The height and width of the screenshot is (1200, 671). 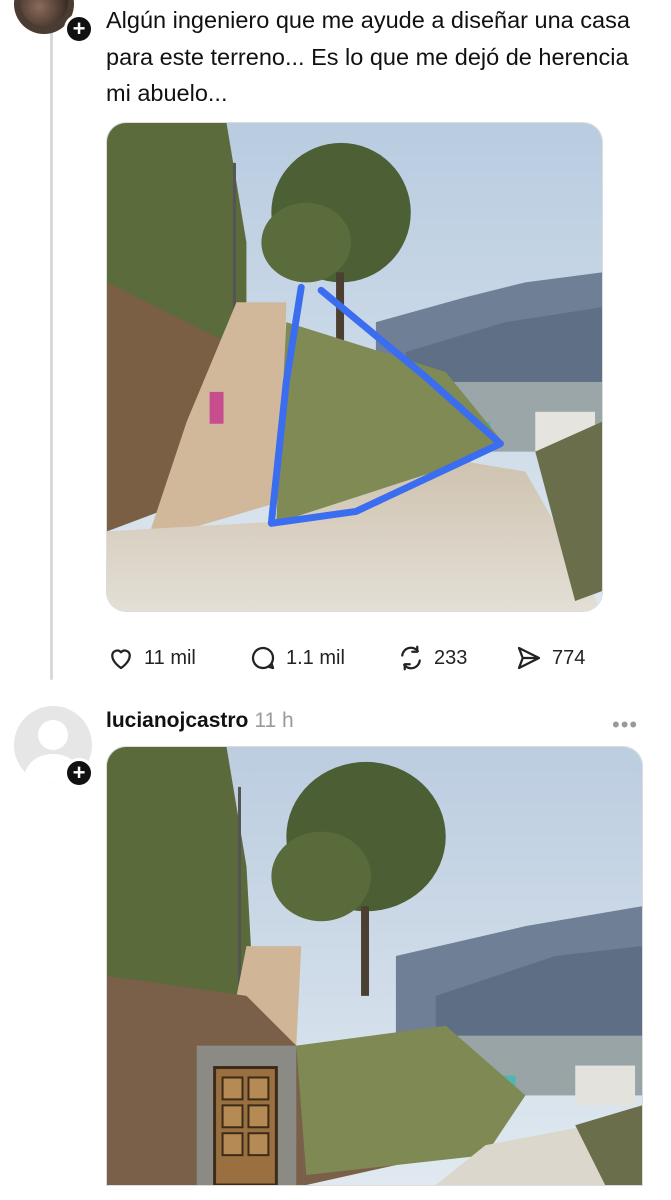 What do you see at coordinates (451, 657) in the screenshot?
I see `repost-count: 233` at bounding box center [451, 657].